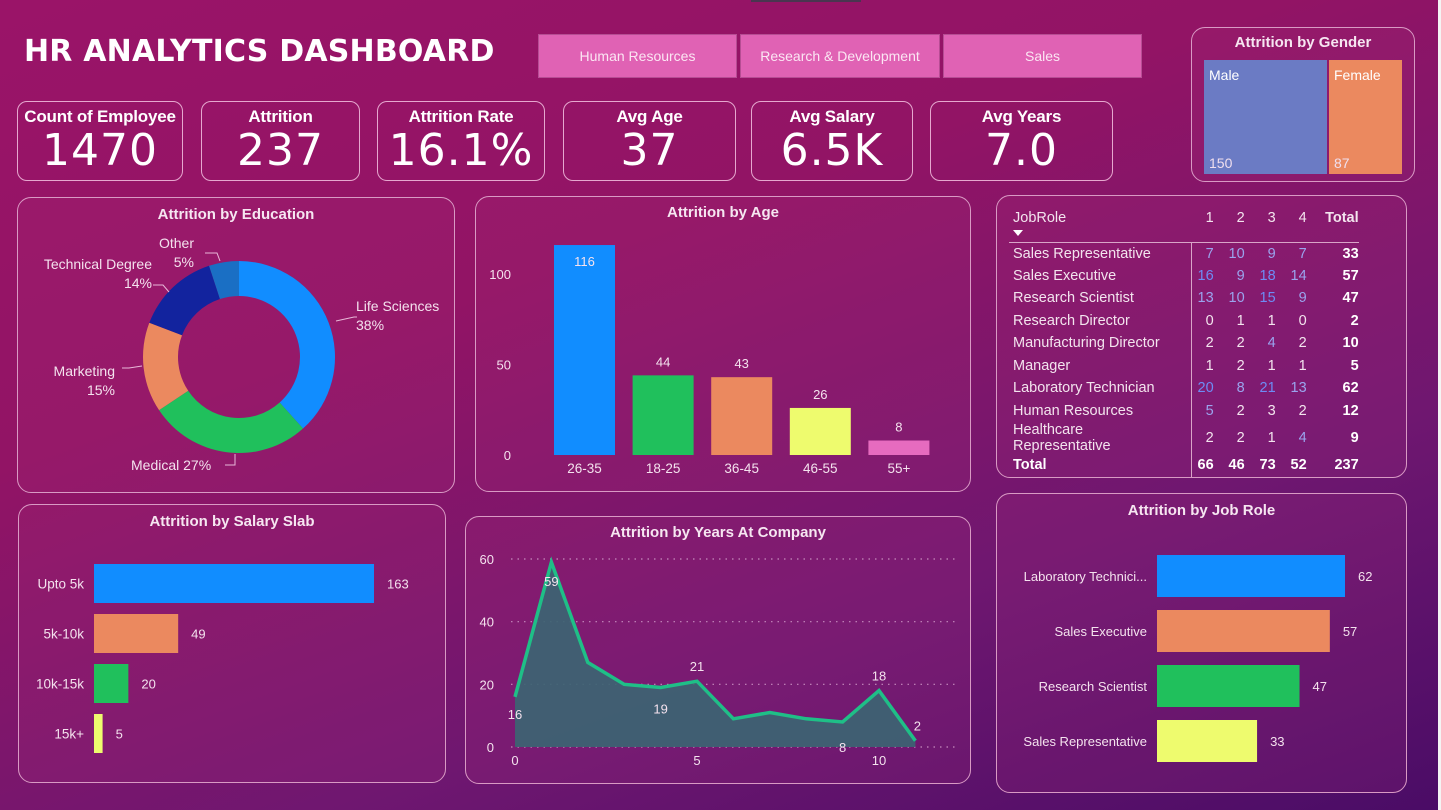 This screenshot has height=810, width=1441. Describe the element at coordinates (1228, 686) in the screenshot. I see `bar-research-scientist` at that location.